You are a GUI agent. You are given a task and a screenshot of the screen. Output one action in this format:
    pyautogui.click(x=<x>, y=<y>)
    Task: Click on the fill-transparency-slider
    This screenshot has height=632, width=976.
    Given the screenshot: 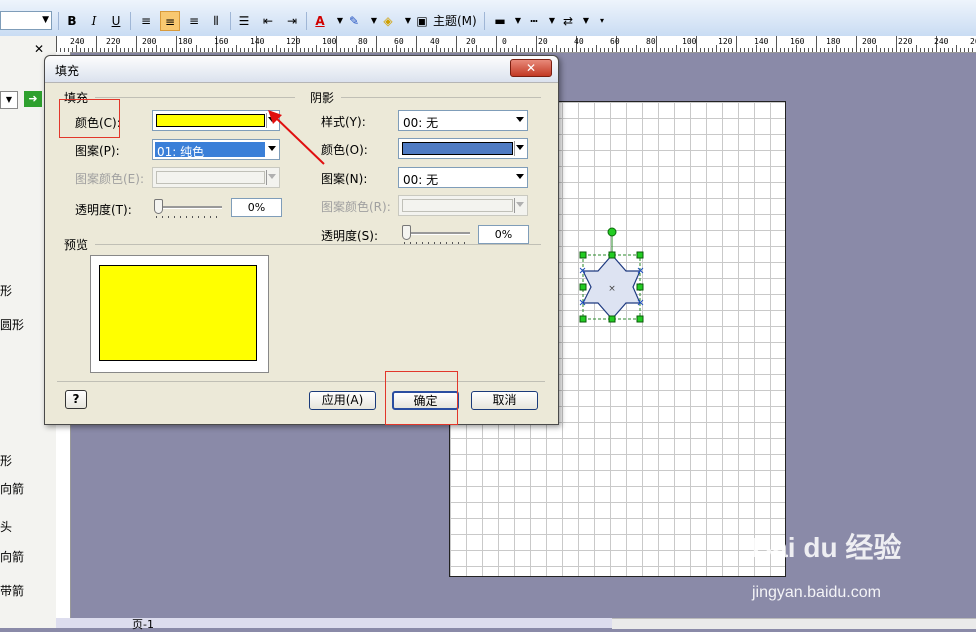 What is the action you would take?
    pyautogui.click(x=188, y=208)
    